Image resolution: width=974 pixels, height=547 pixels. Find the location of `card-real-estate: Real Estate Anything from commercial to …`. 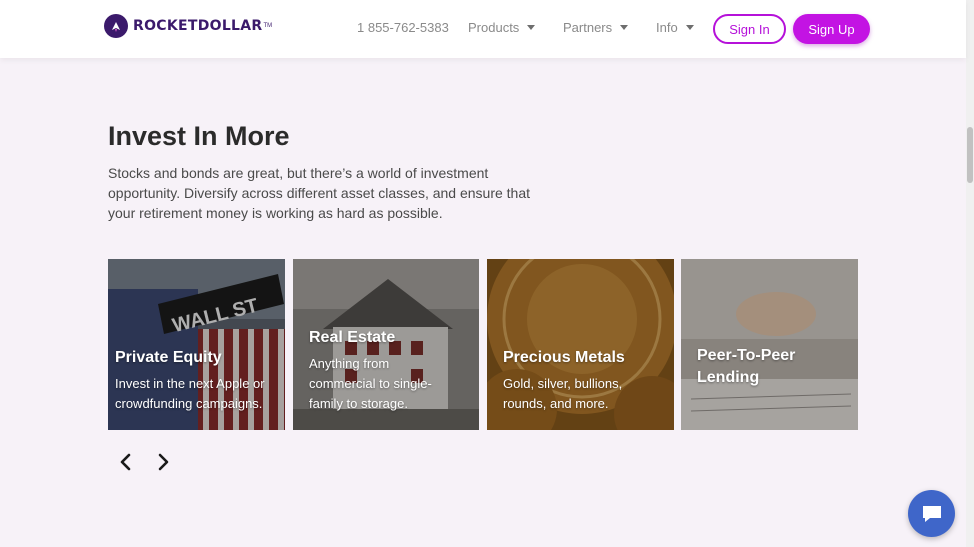

card-real-estate: Real Estate Anything from commercial to … is located at coordinates (386, 344).